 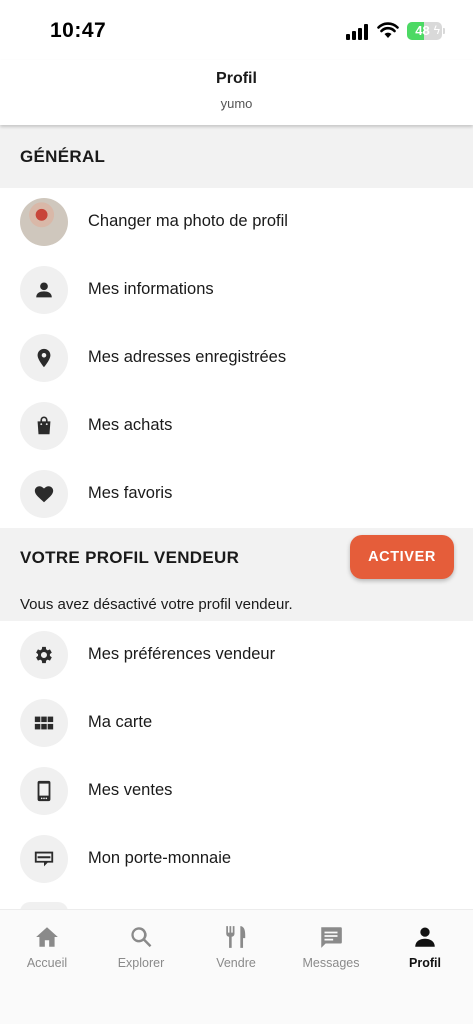 What do you see at coordinates (44, 723) in the screenshot?
I see `grid-icon` at bounding box center [44, 723].